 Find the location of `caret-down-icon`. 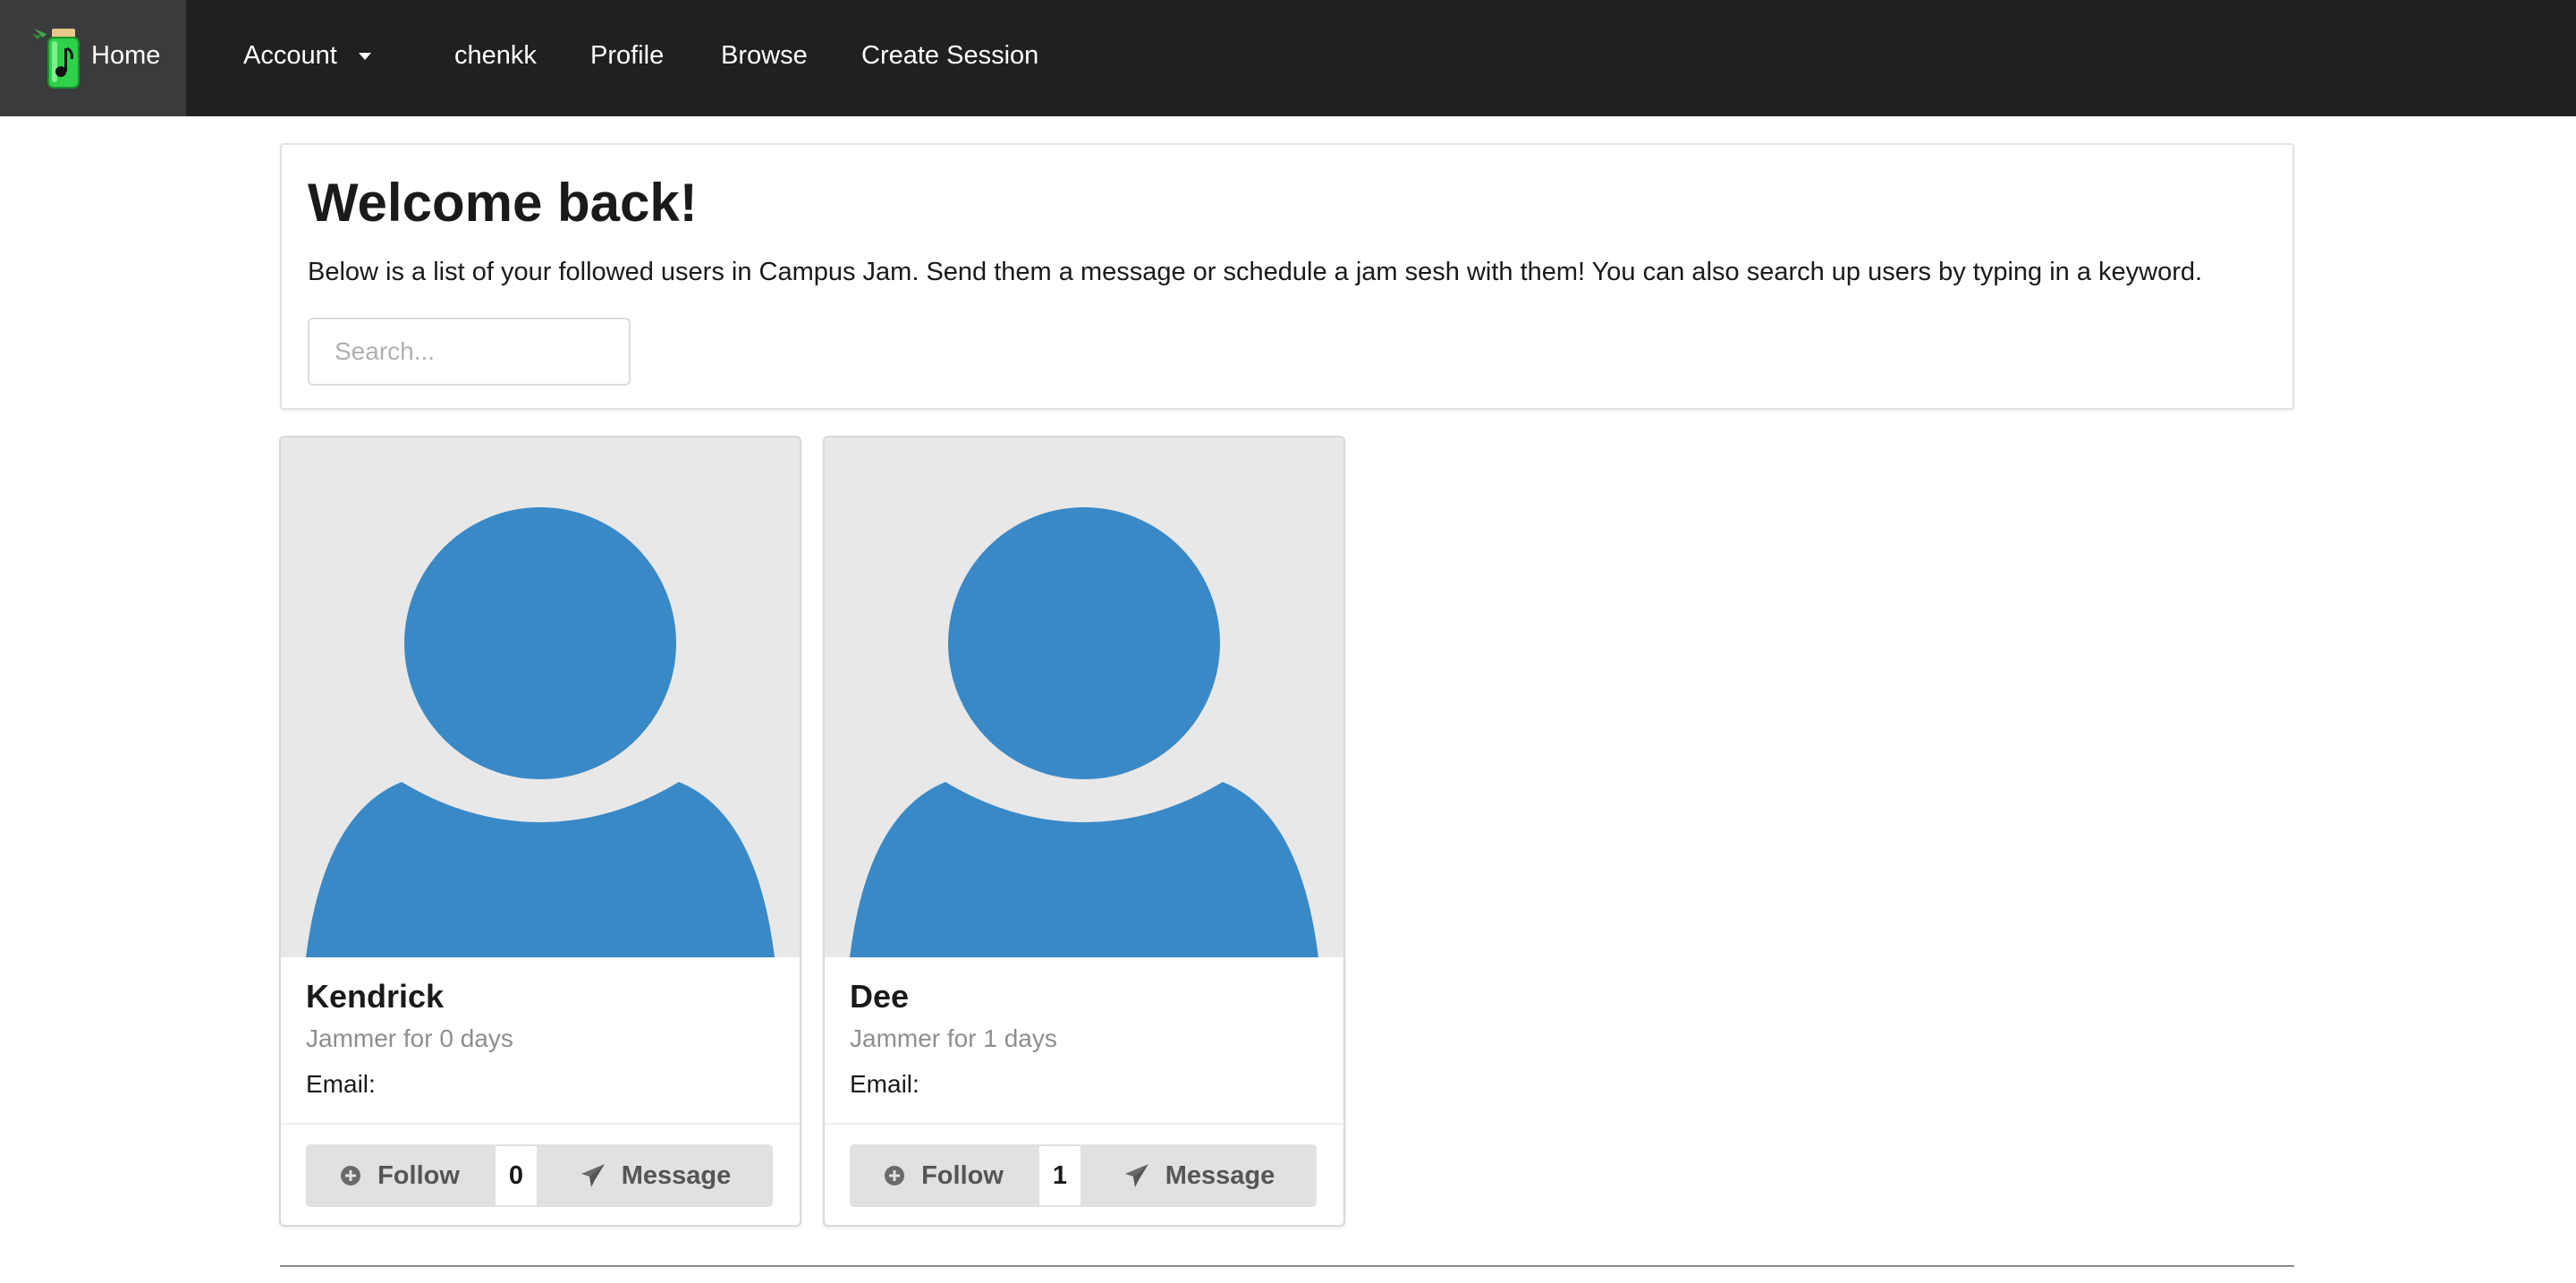

caret-down-icon is located at coordinates (364, 57).